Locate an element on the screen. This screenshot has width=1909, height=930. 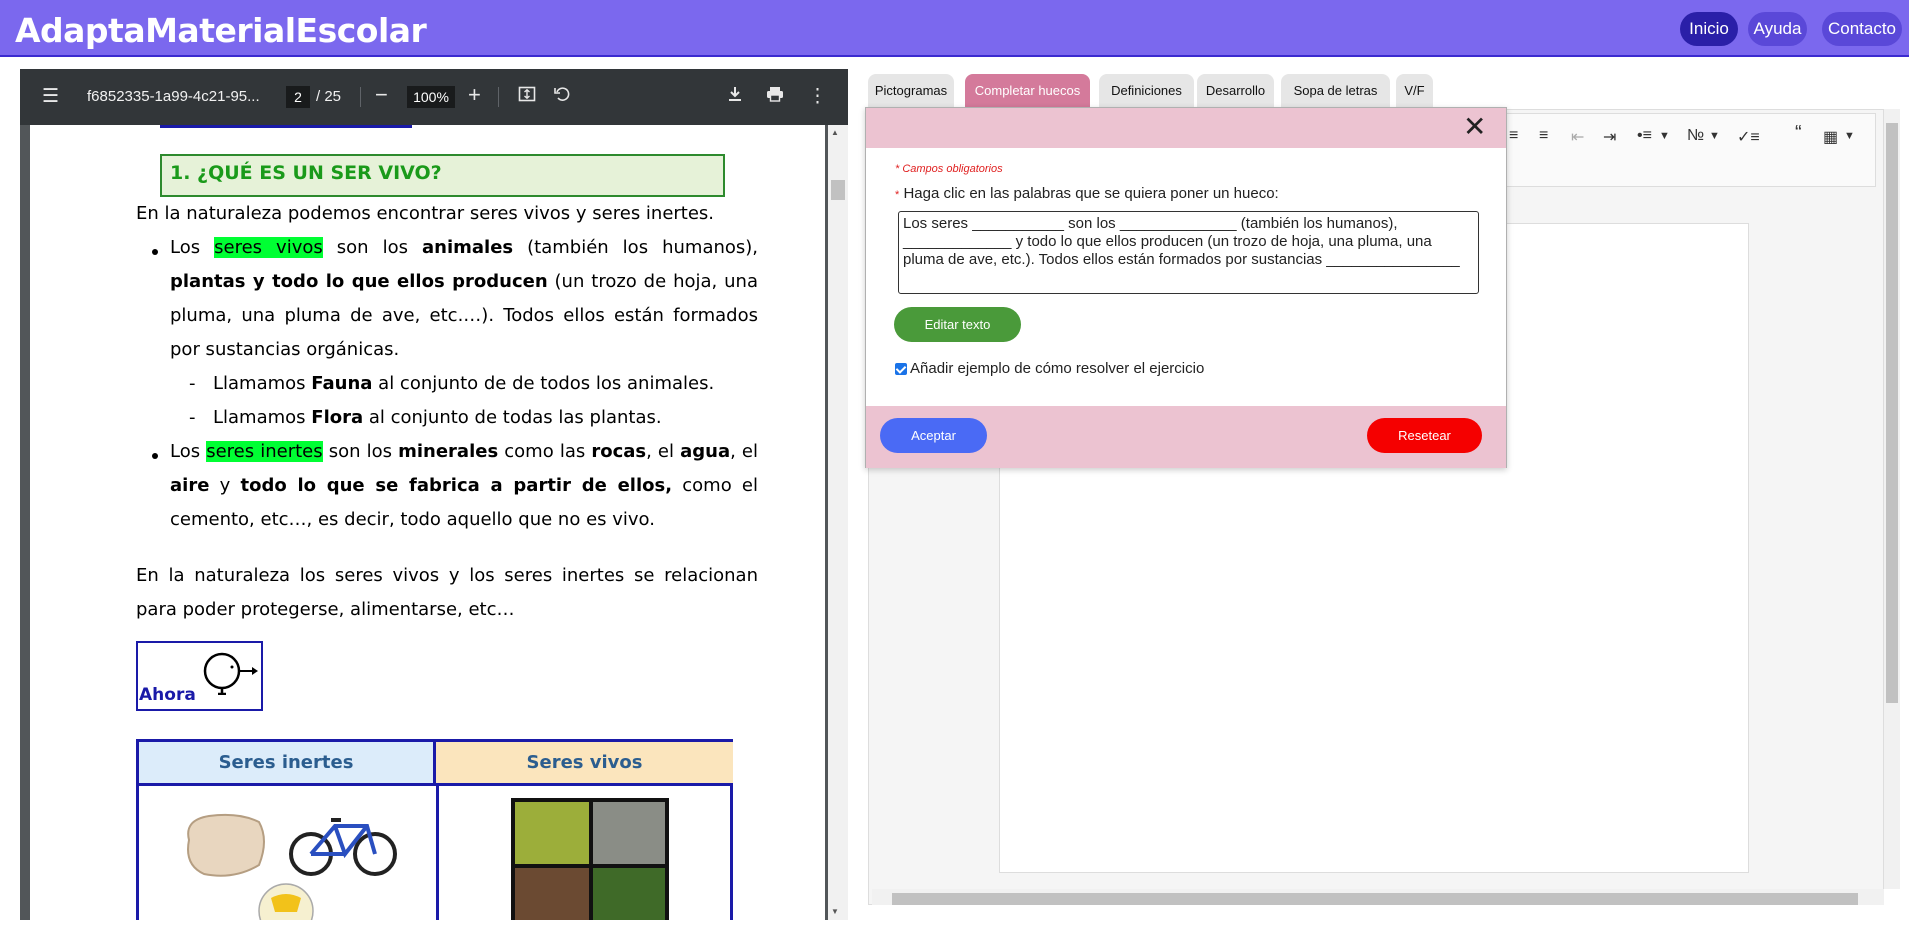
justify-icon: ≡ is located at coordinates (1543, 136).